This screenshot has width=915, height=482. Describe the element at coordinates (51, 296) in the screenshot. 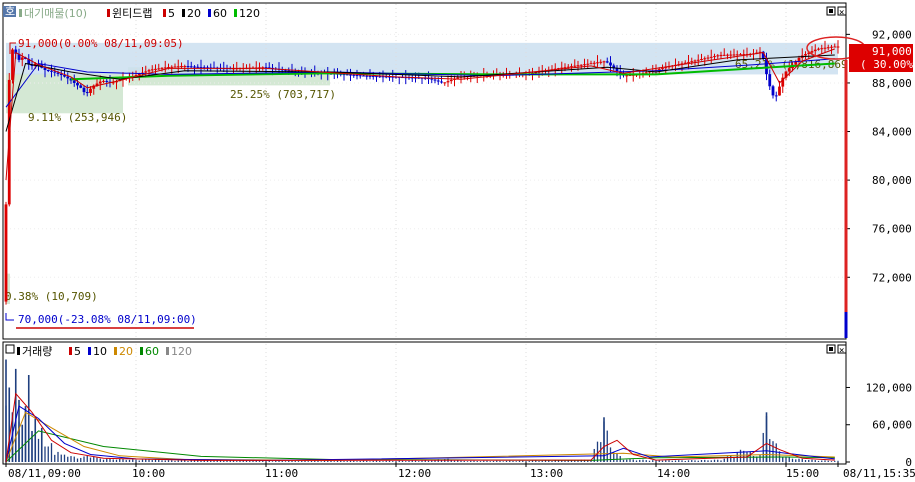

I see `supply-zone-label-3: 0.38% (10,709)` at that location.